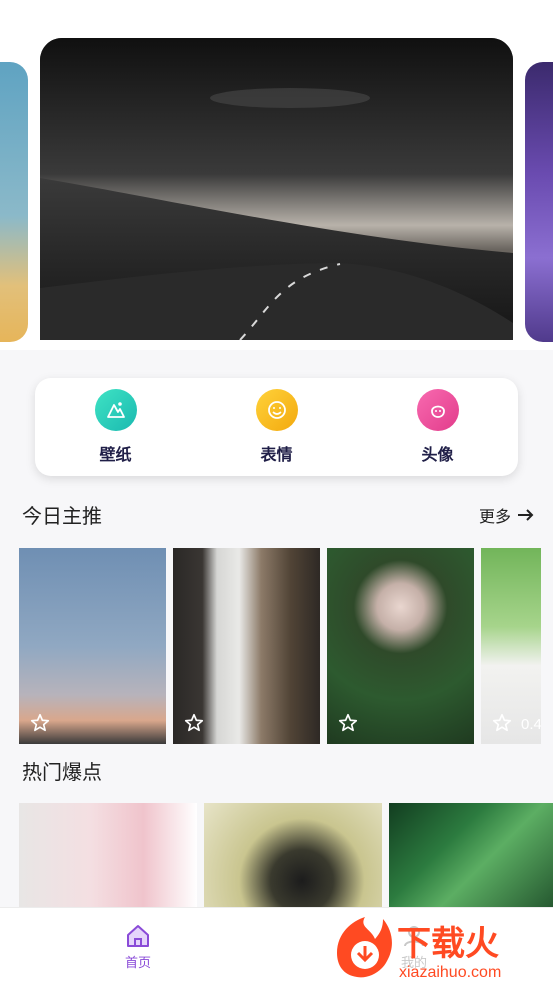 The width and height of the screenshot is (553, 983). Describe the element at coordinates (62, 516) in the screenshot. I see `section-title: 今日主推` at that location.